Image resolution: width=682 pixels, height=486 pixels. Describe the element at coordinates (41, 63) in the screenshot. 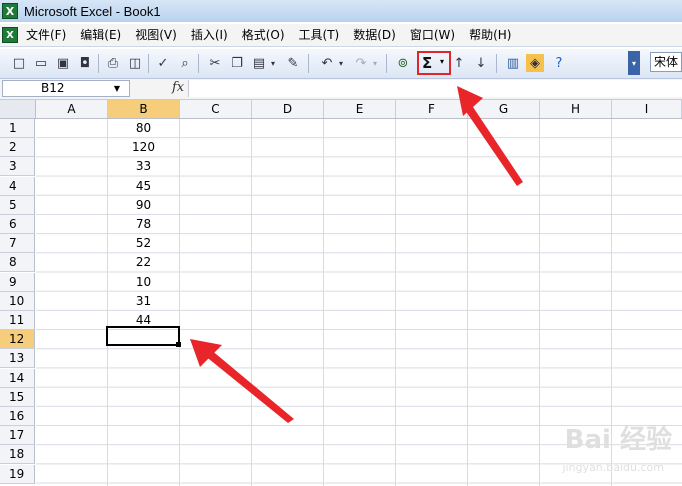

I see `open-folder-icon: ▭` at that location.